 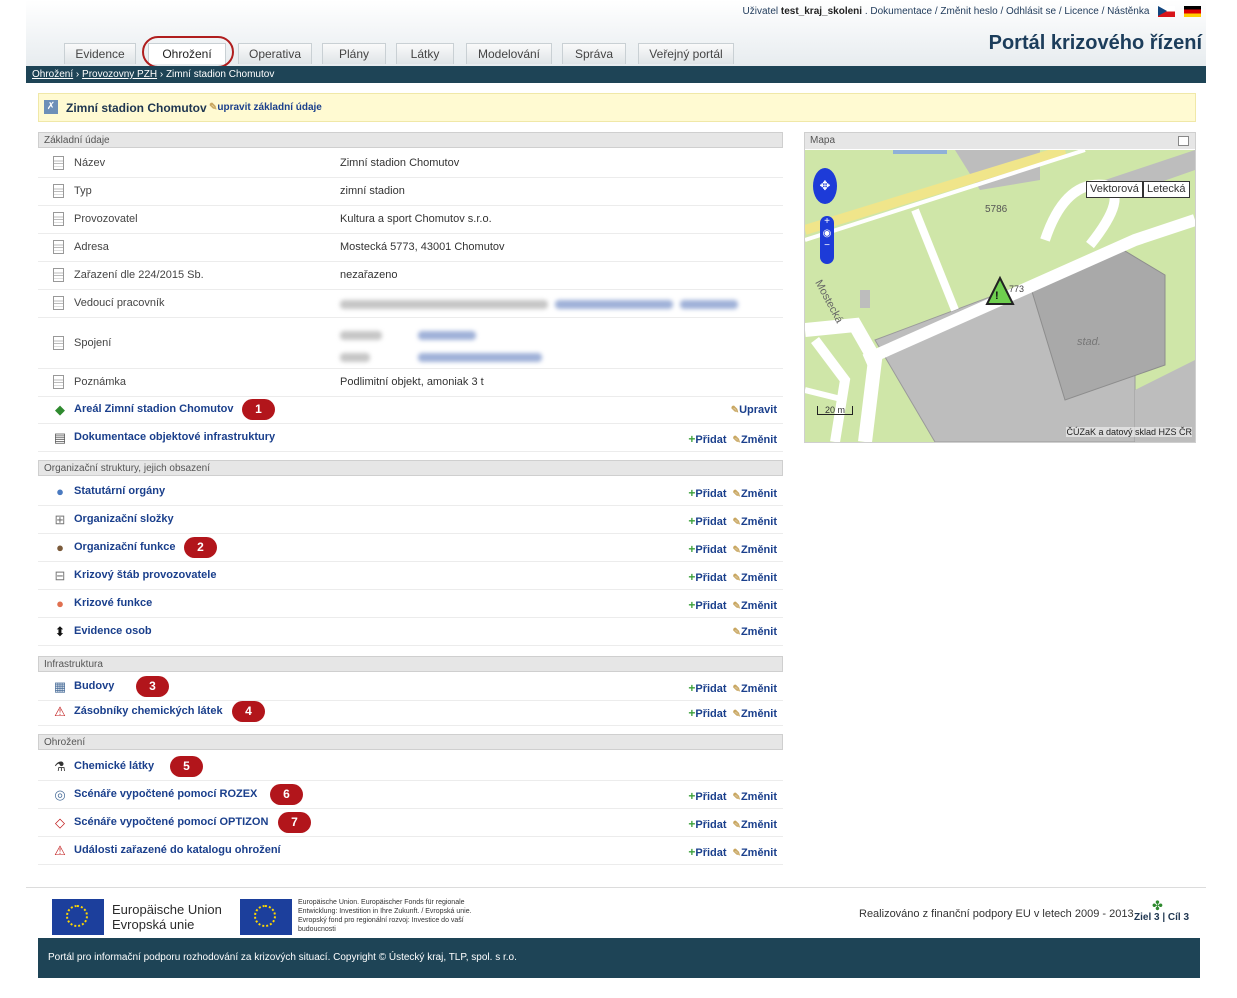 What do you see at coordinates (1166, 189) in the screenshot?
I see `aerial-layer-button: Letecká` at bounding box center [1166, 189].